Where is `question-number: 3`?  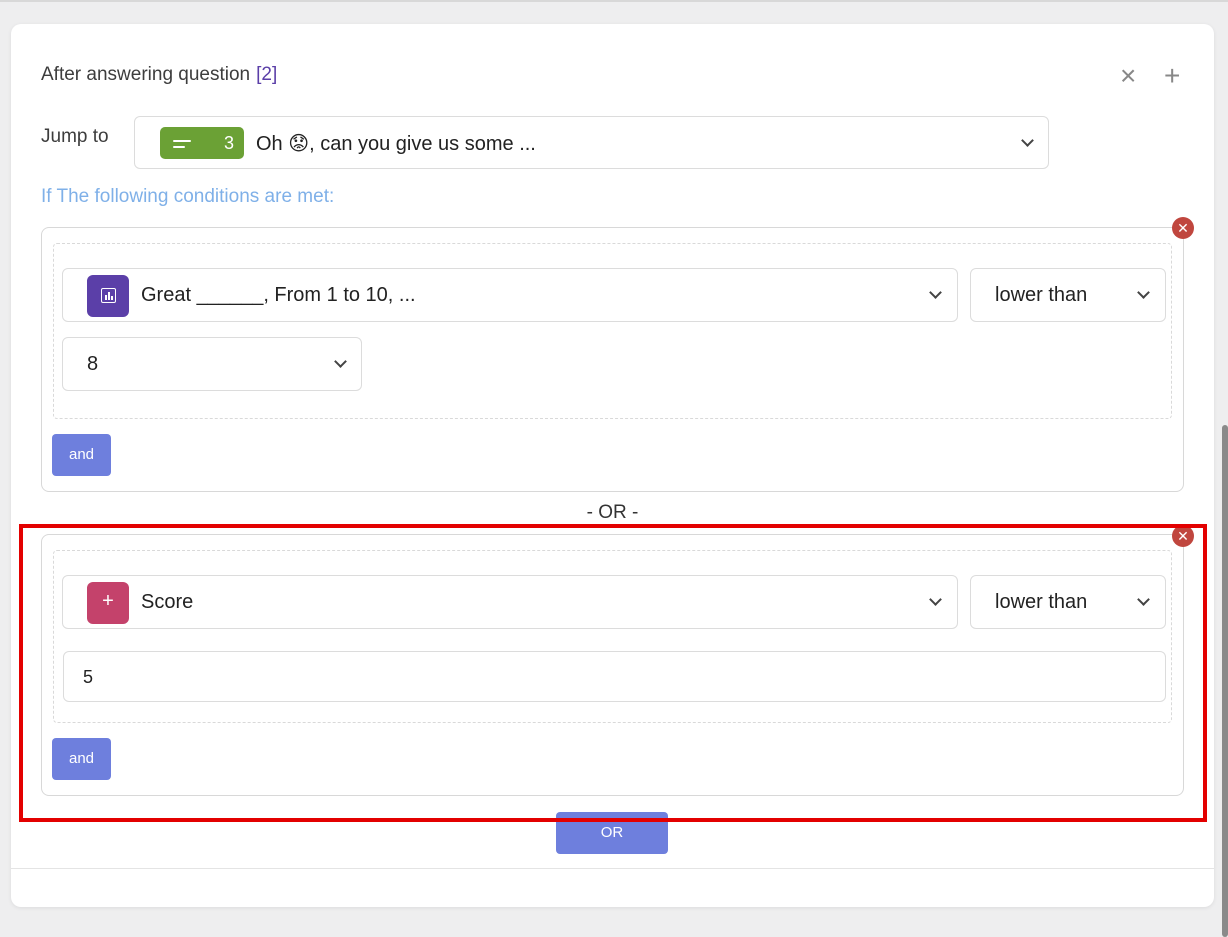
question-number: 3 is located at coordinates (228, 143).